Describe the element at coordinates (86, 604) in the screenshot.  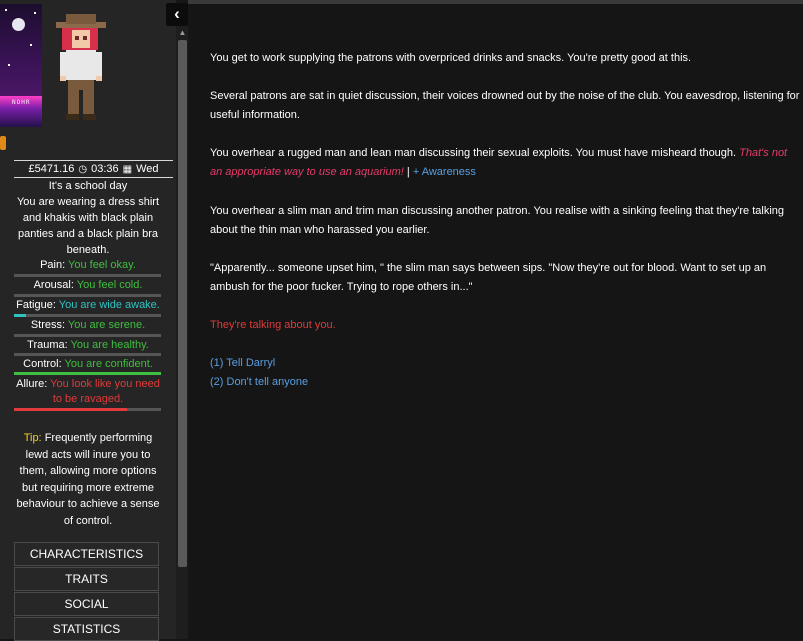
I see `social-button: SOCIAL` at that location.